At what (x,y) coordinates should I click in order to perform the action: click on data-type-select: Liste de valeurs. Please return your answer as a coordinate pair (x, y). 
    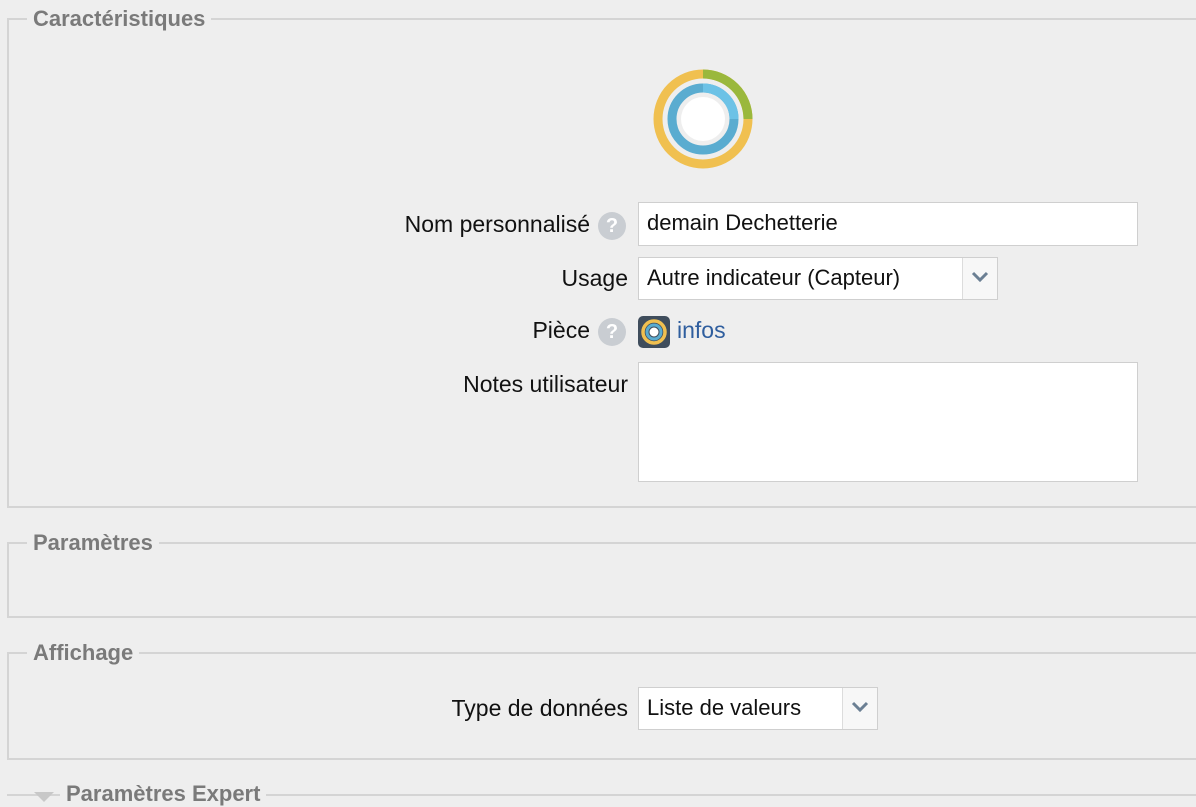
    Looking at the image, I should click on (758, 708).